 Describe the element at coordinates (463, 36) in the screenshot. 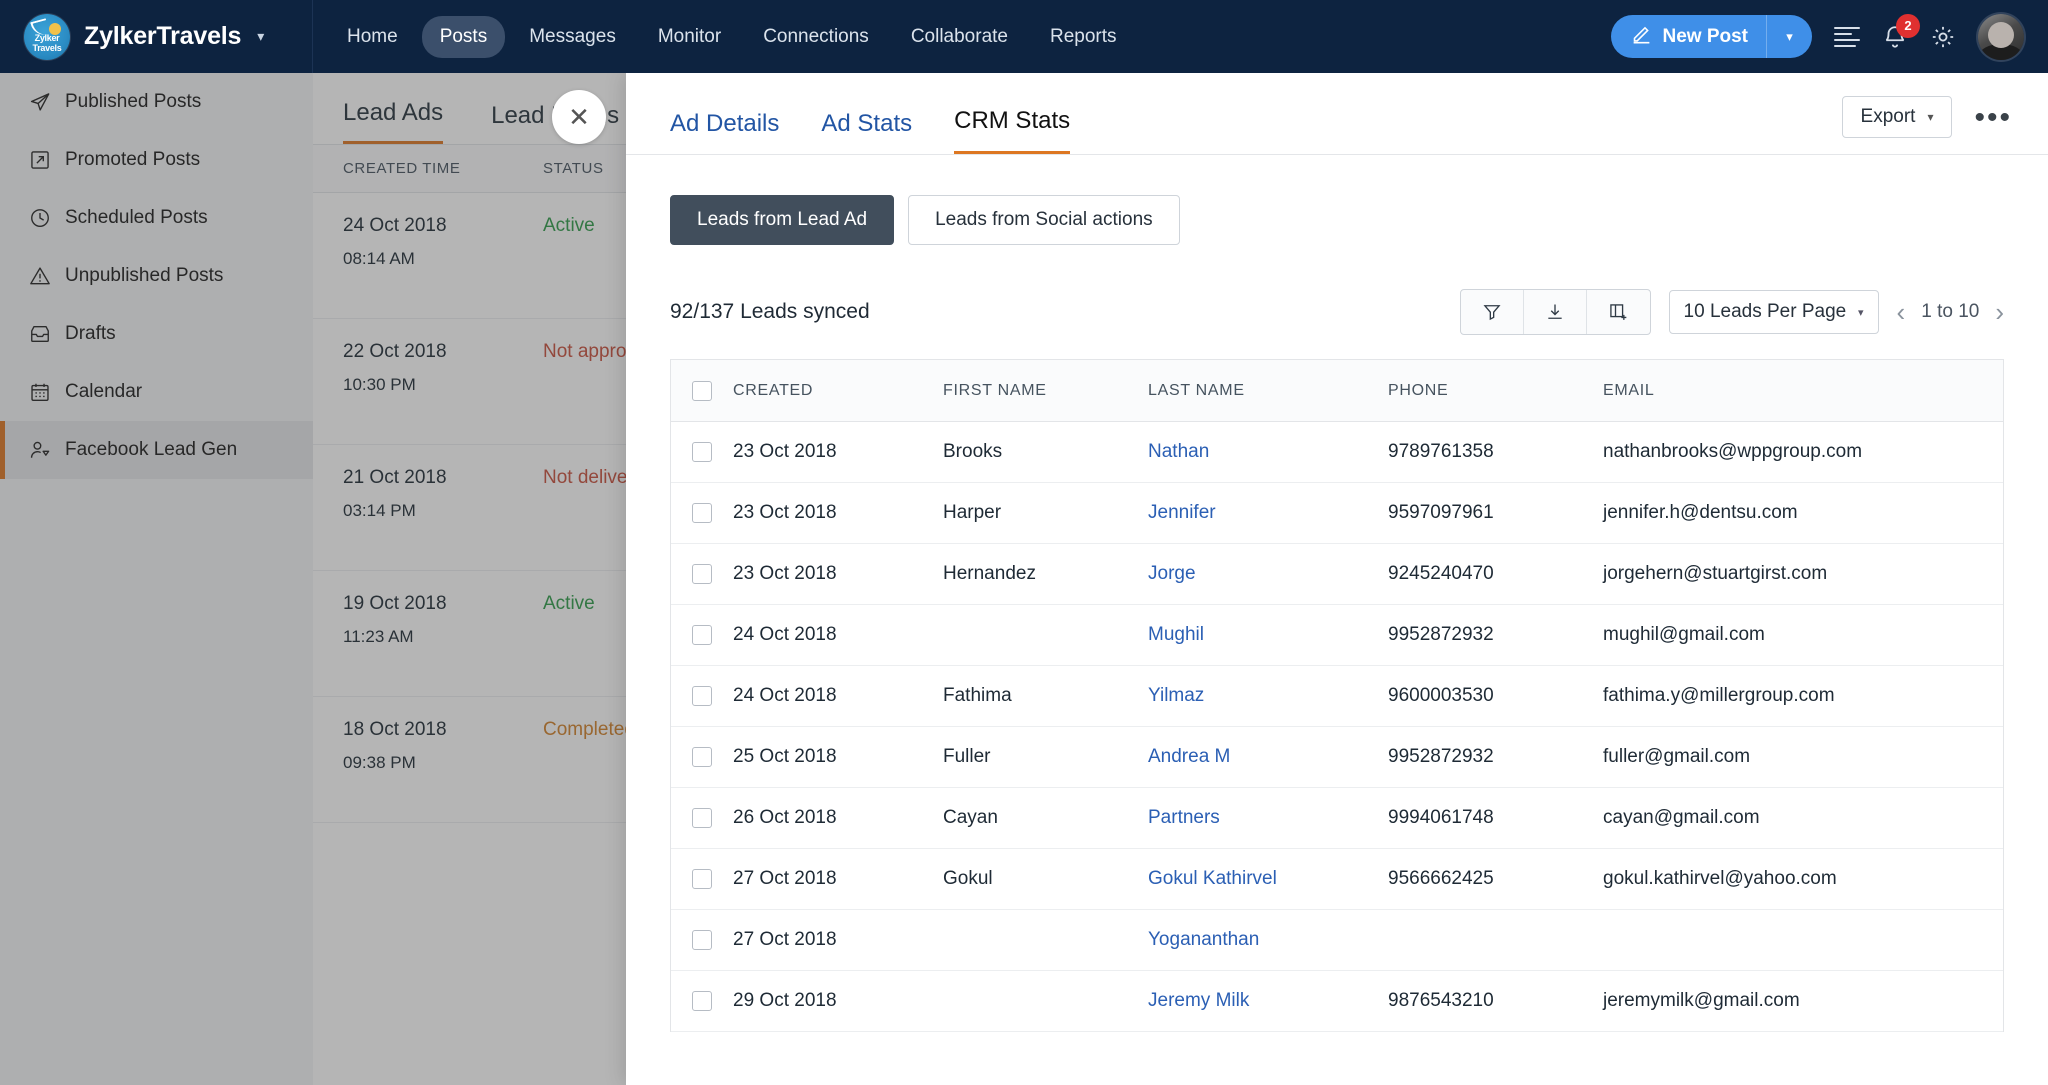

I see `nav-link-posts: Posts` at that location.